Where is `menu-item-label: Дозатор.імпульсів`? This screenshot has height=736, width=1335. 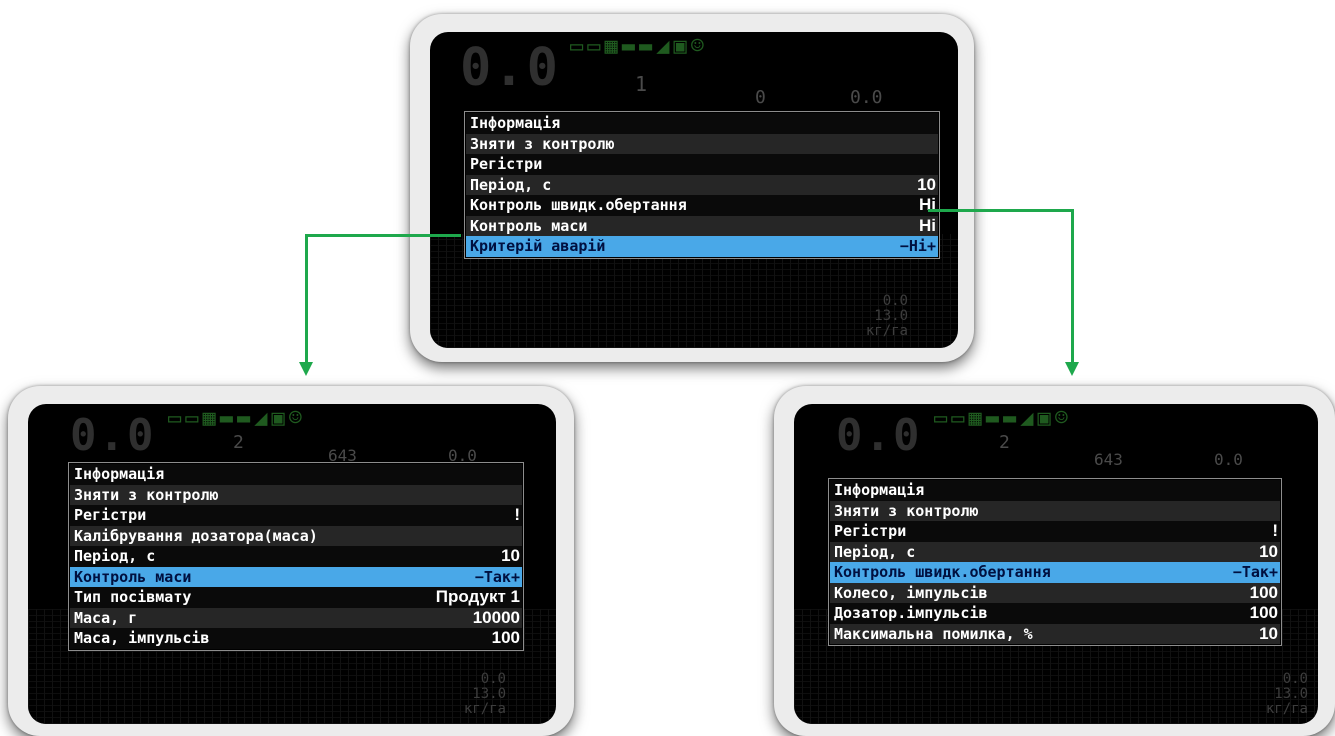
menu-item-label: Дозатор.імпульсів is located at coordinates (911, 613).